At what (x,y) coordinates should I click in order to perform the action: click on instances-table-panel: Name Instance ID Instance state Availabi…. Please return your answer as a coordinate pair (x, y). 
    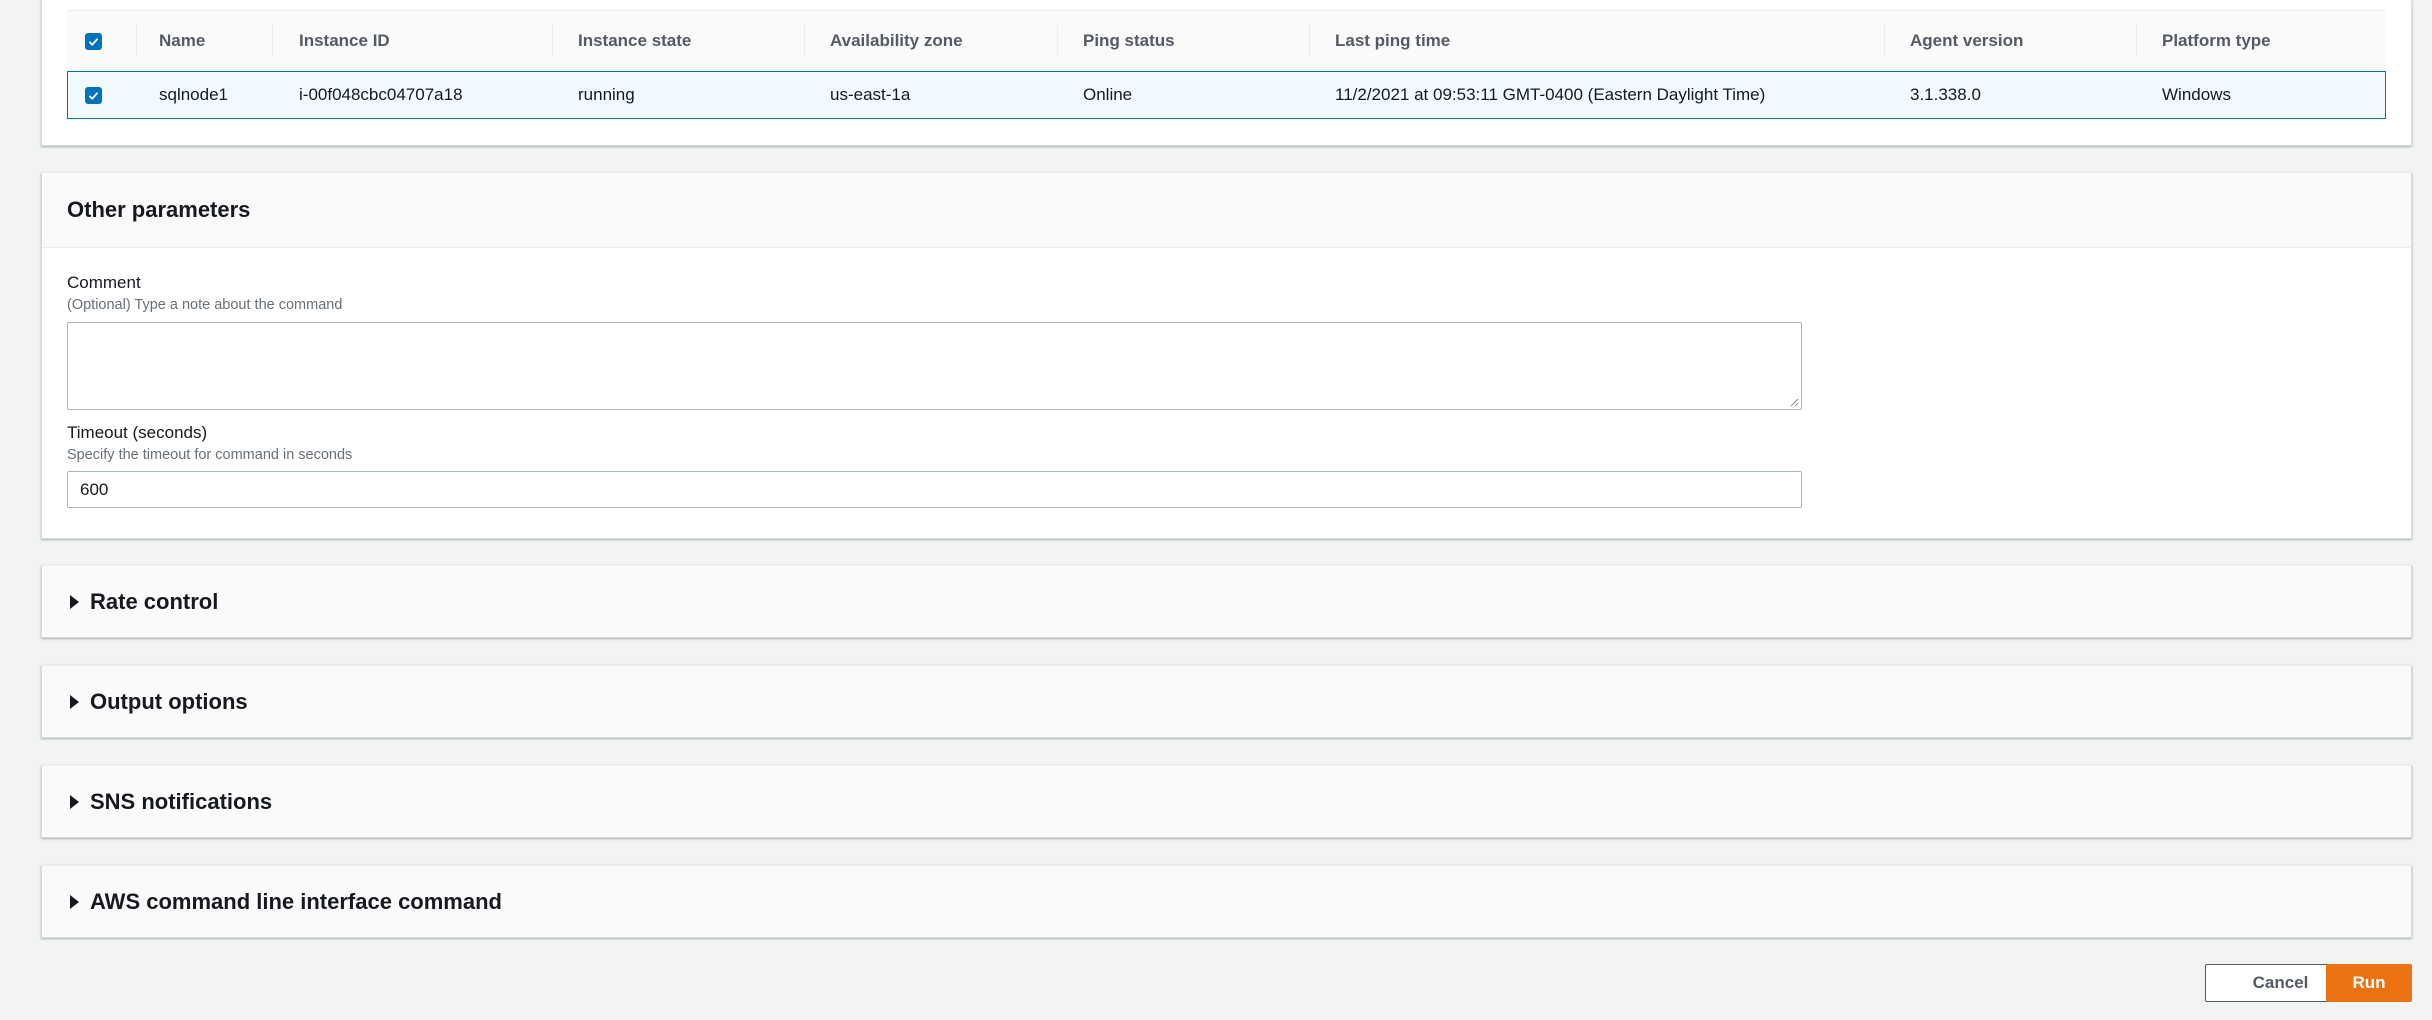
    Looking at the image, I should click on (1226, 73).